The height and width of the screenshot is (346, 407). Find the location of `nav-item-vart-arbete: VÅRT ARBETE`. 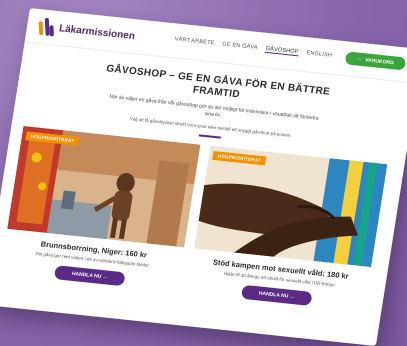

nav-item-vart-arbete: VÅRT ARBETE is located at coordinates (194, 41).